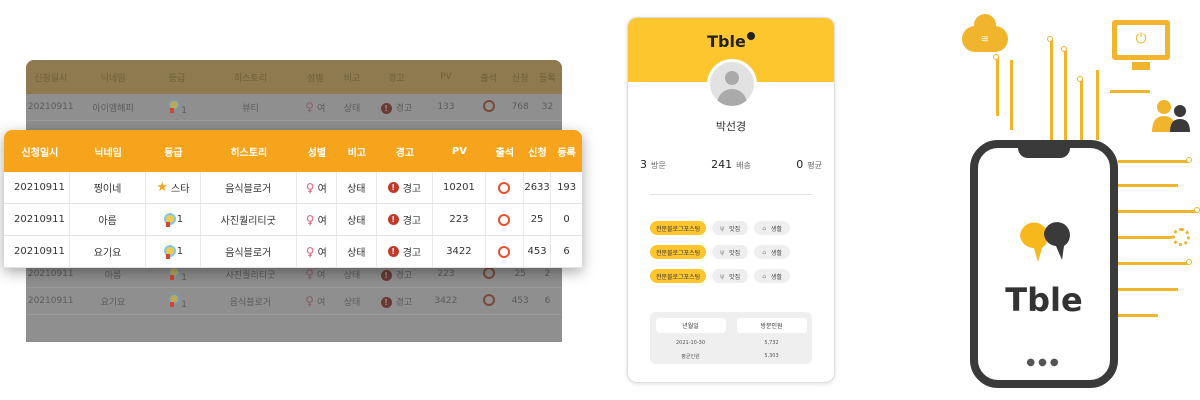 This screenshot has height=400, width=1200. I want to click on pv-cell: 223, so click(446, 274).